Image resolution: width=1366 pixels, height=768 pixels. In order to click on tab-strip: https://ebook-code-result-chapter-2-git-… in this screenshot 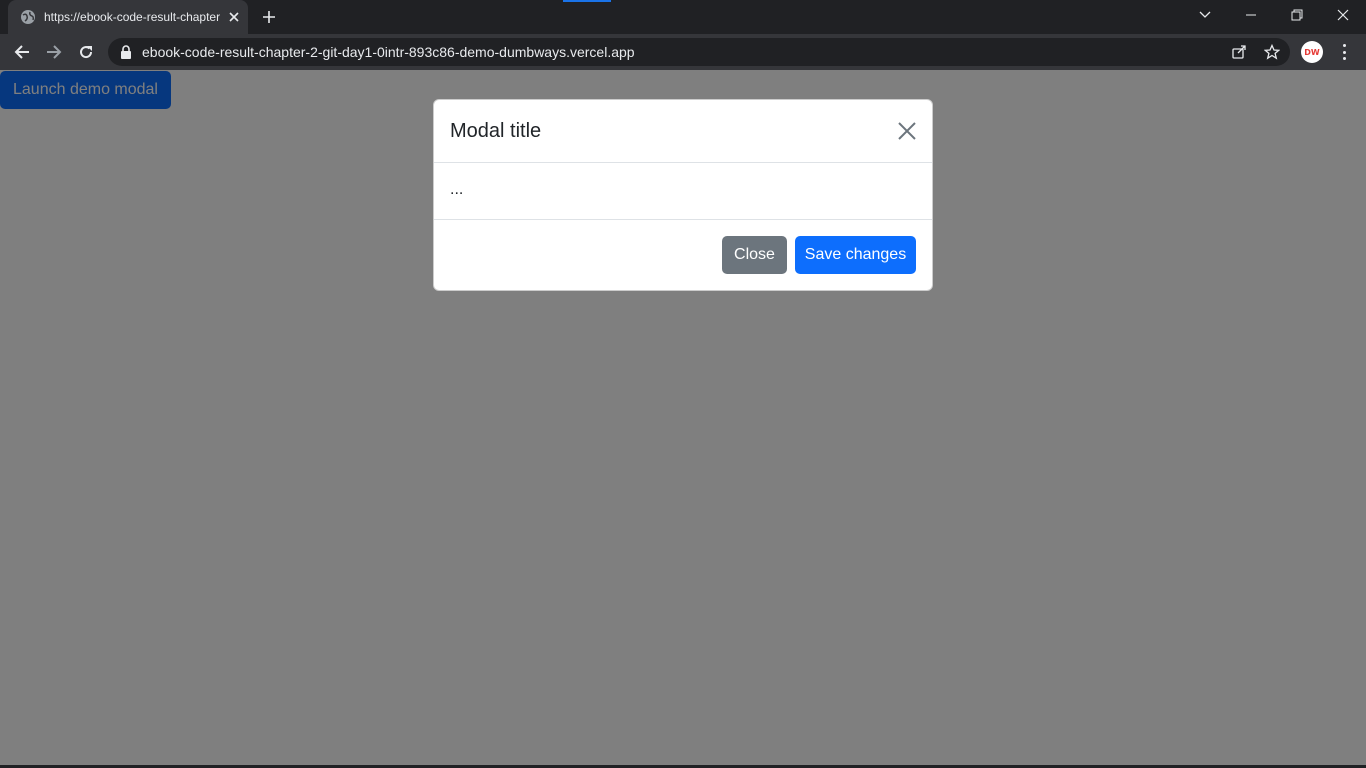, I will do `click(683, 17)`.